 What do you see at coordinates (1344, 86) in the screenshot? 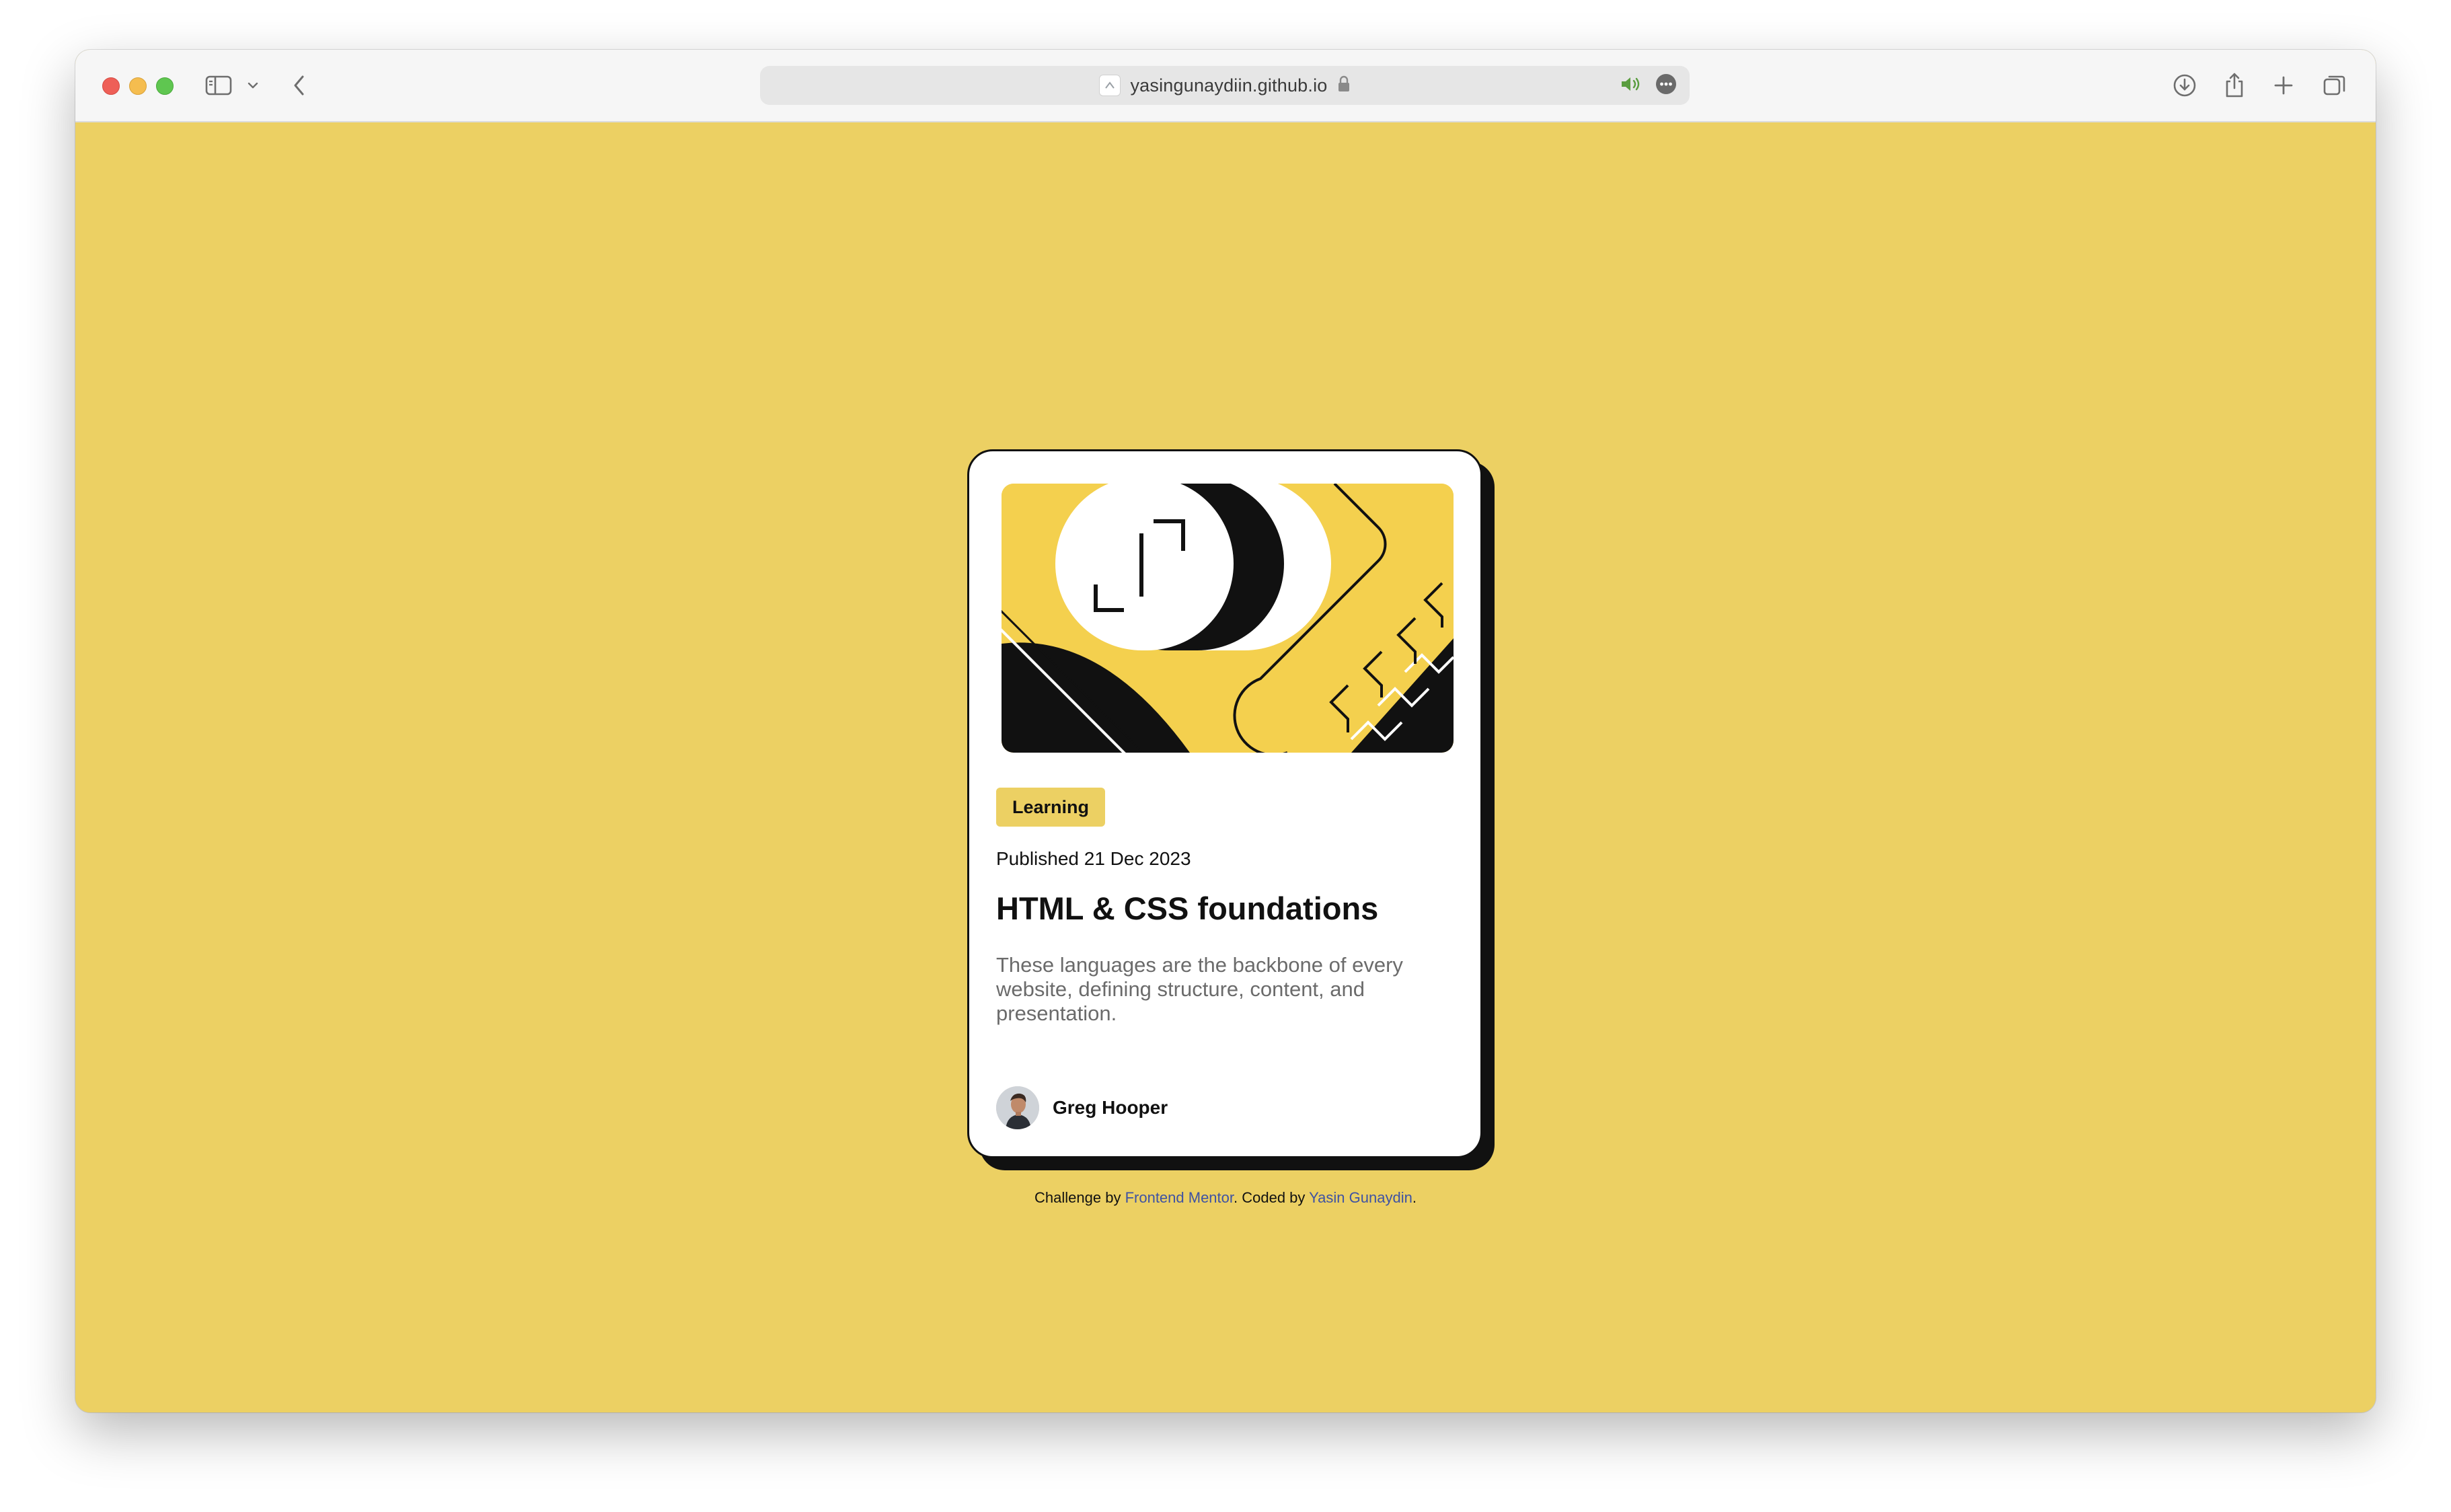
I see `lock-icon` at bounding box center [1344, 86].